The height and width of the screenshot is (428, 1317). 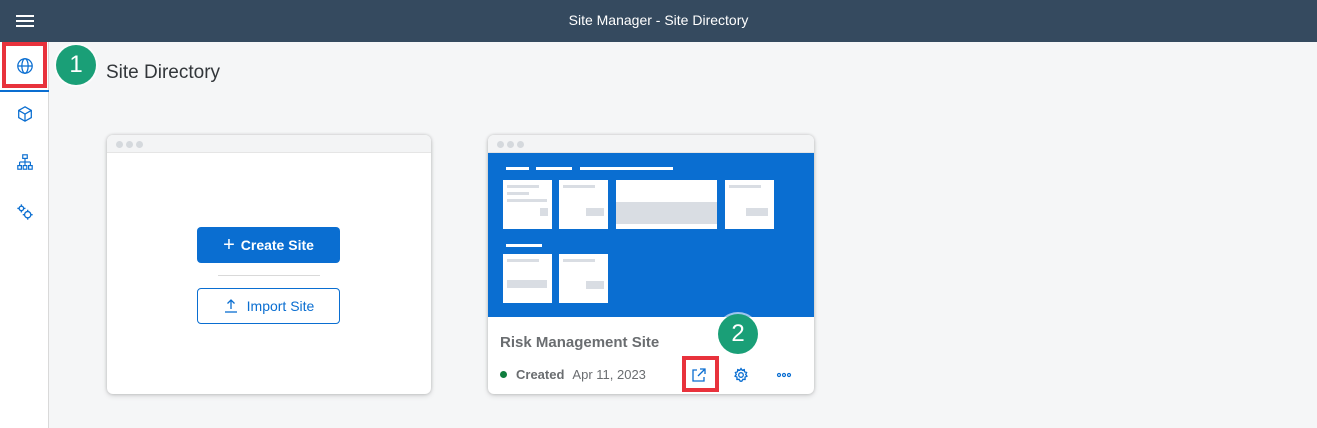 I want to click on new-site-card: + Create Site Import Site, so click(x=269, y=264).